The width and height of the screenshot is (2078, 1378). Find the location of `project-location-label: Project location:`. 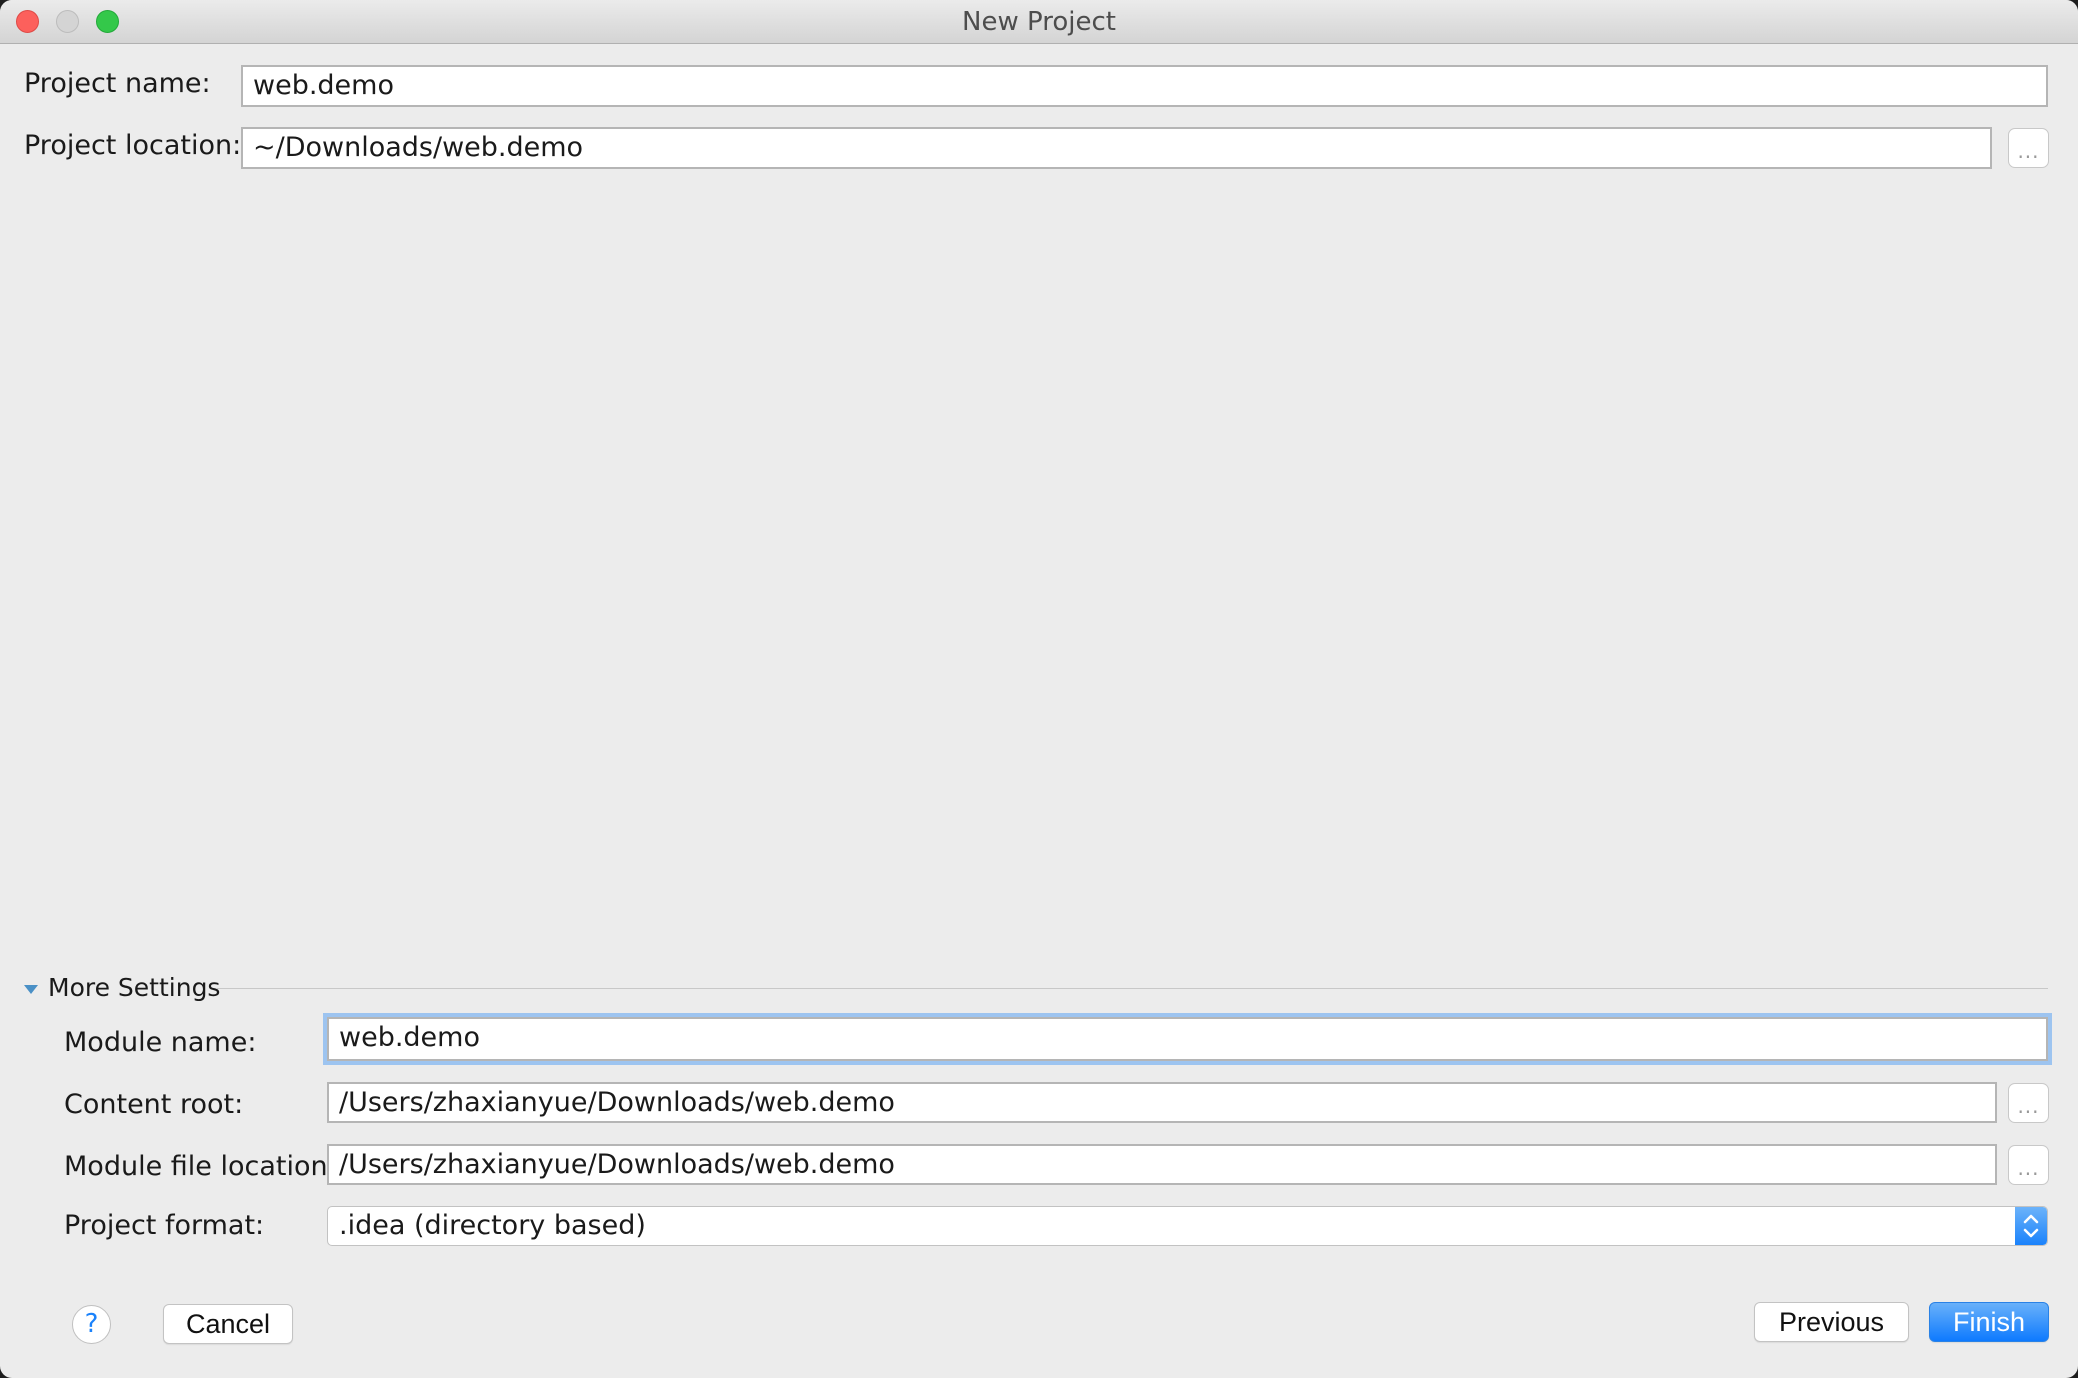

project-location-label: Project location: is located at coordinates (133, 145).